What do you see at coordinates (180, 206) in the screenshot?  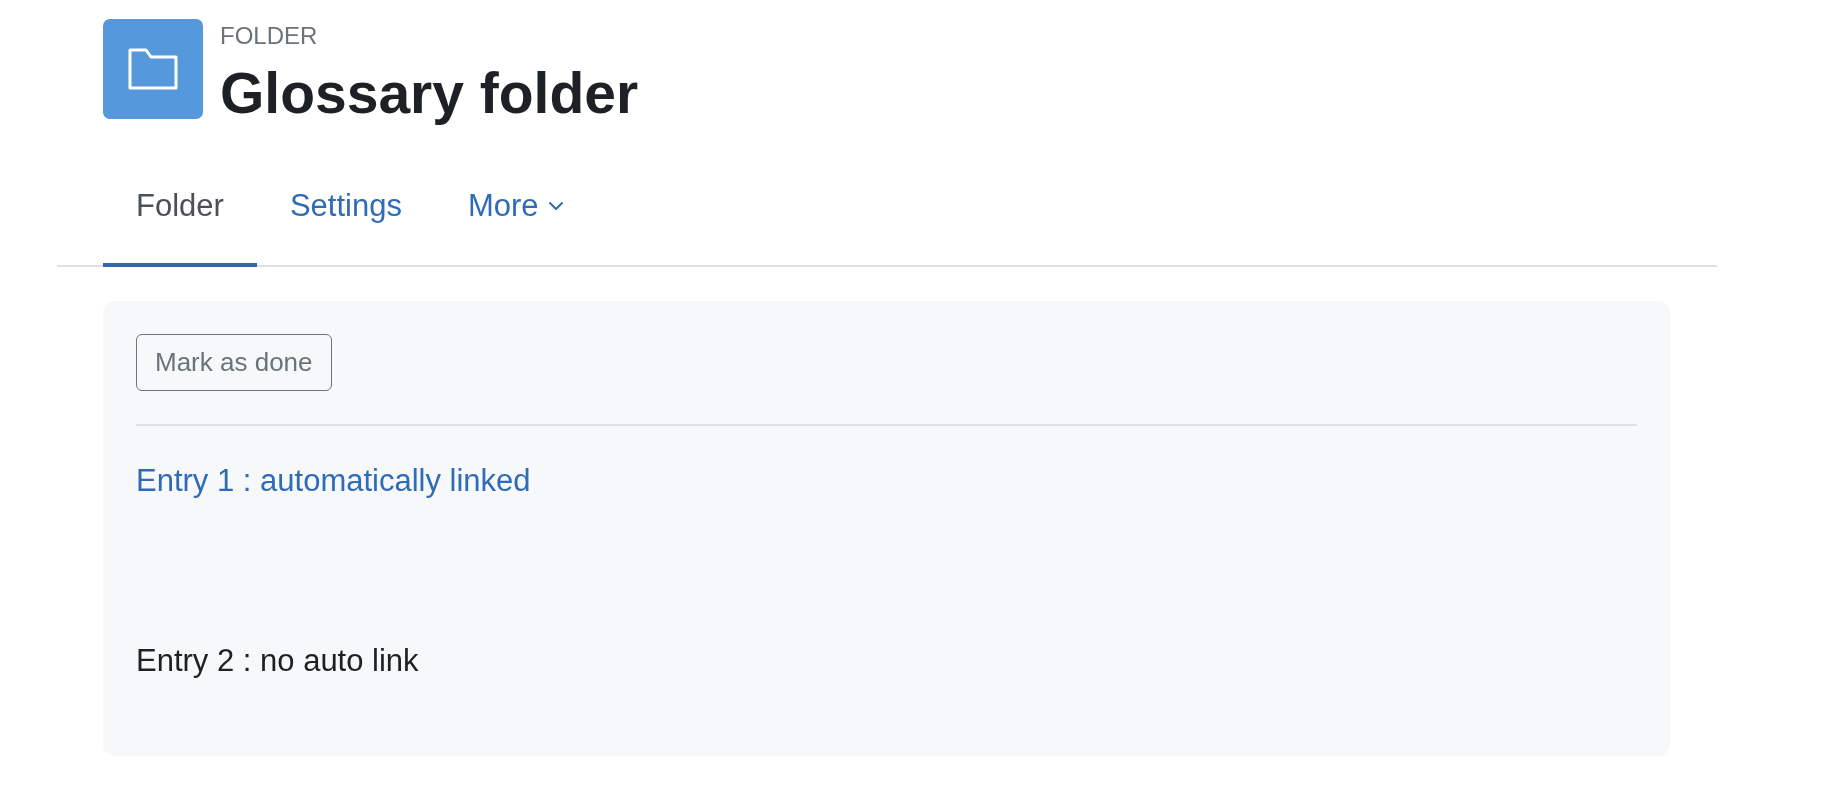 I see `nav-tab: Folder` at bounding box center [180, 206].